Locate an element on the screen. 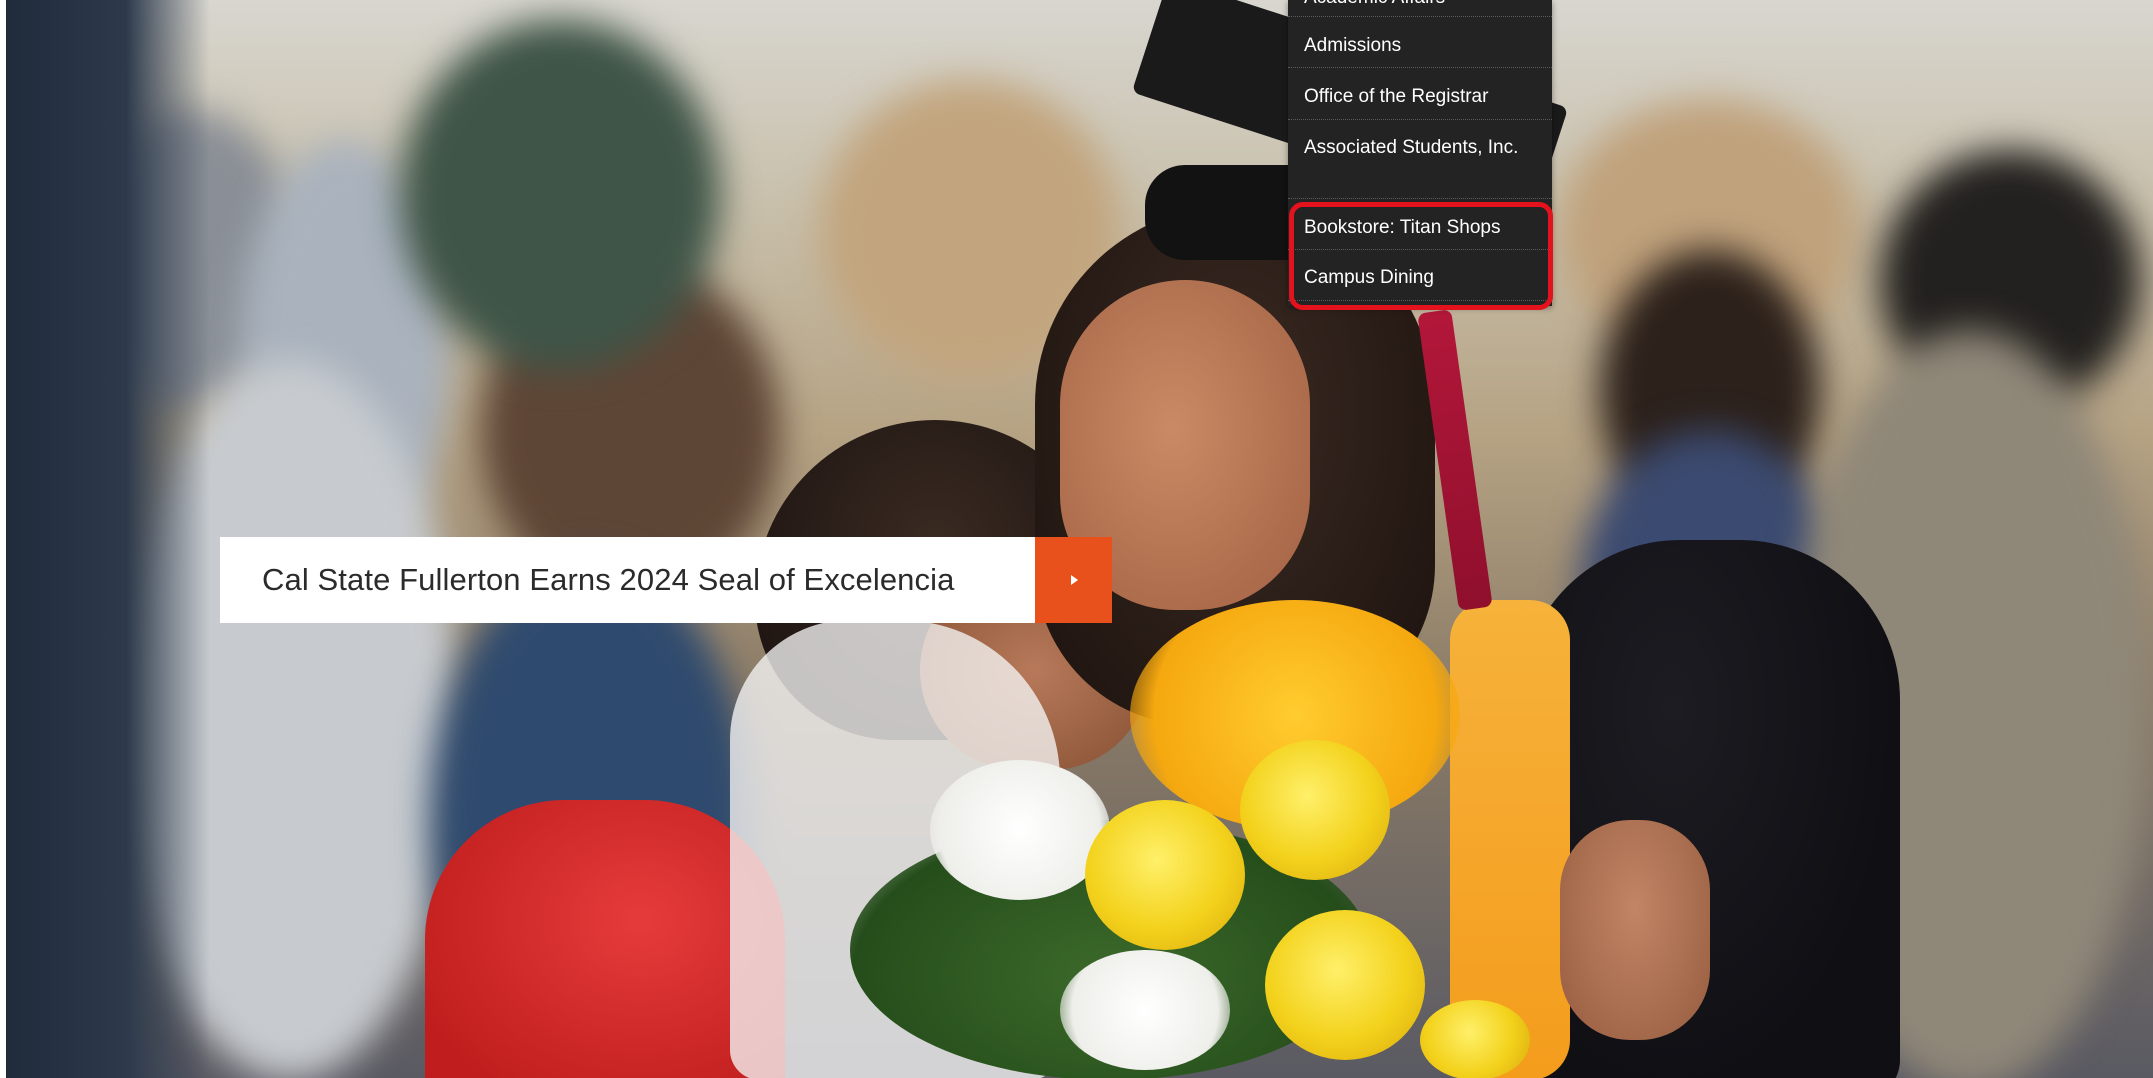  menu-item-academic-affairs: Academic Affairs is located at coordinates (1421, 5).